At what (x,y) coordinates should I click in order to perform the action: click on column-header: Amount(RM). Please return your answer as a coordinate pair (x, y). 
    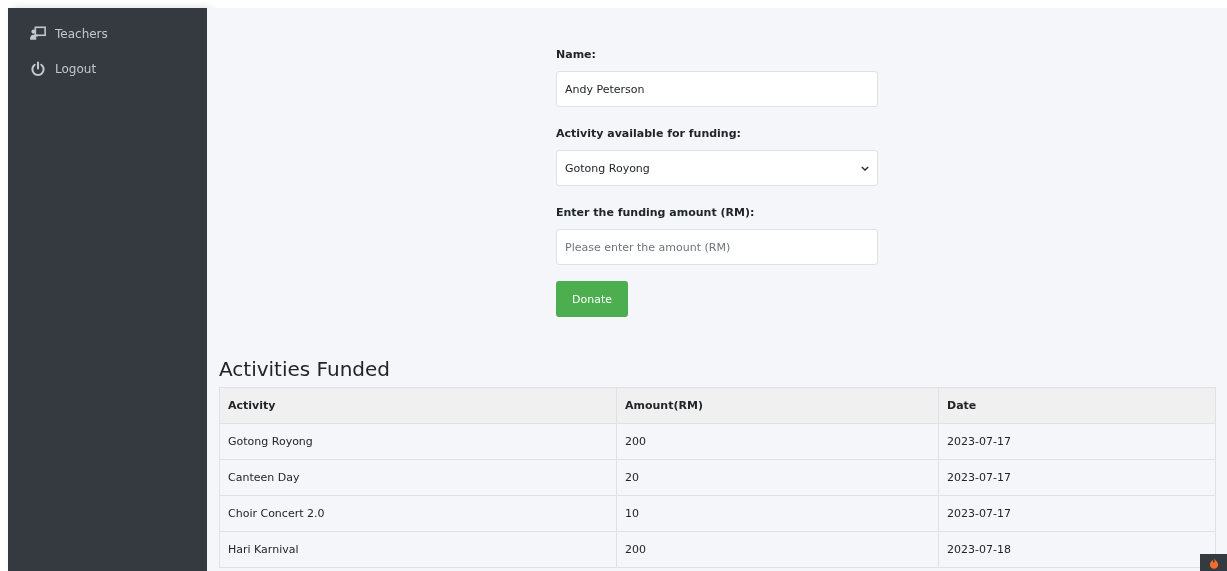
    Looking at the image, I should click on (777, 405).